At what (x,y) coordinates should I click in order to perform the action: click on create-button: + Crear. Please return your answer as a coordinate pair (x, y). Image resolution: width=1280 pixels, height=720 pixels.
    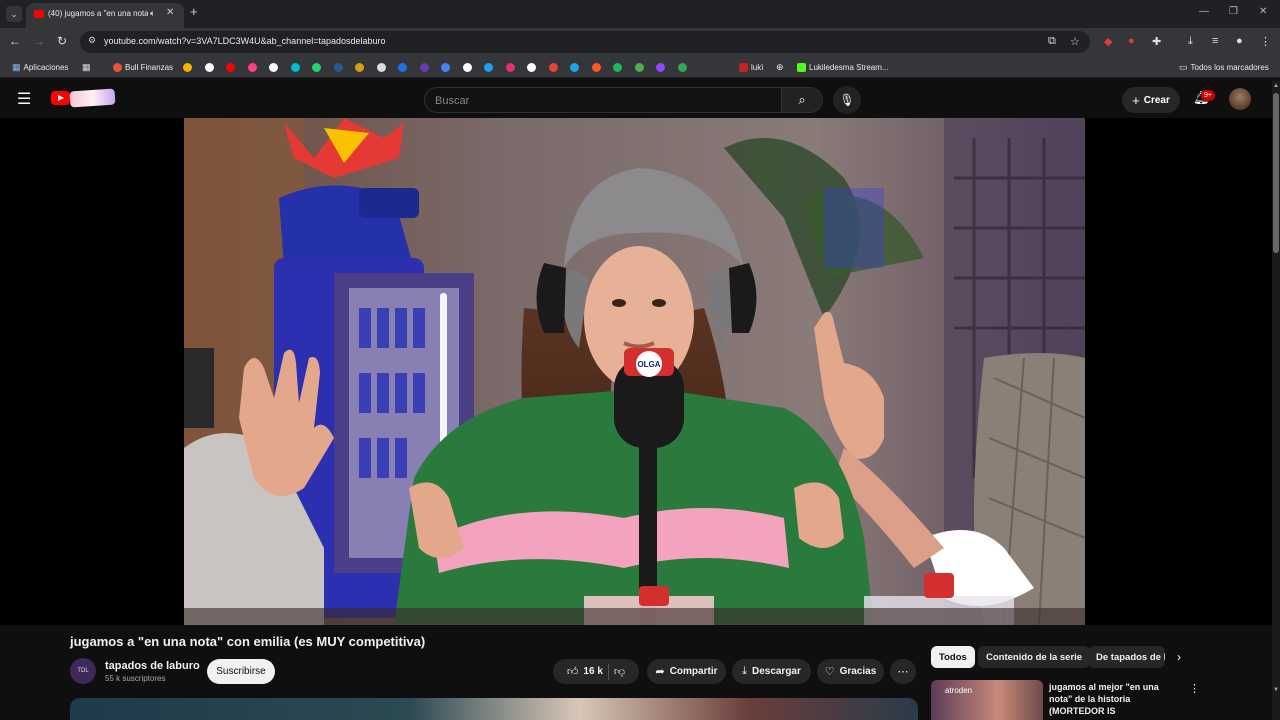
    Looking at the image, I should click on (1151, 100).